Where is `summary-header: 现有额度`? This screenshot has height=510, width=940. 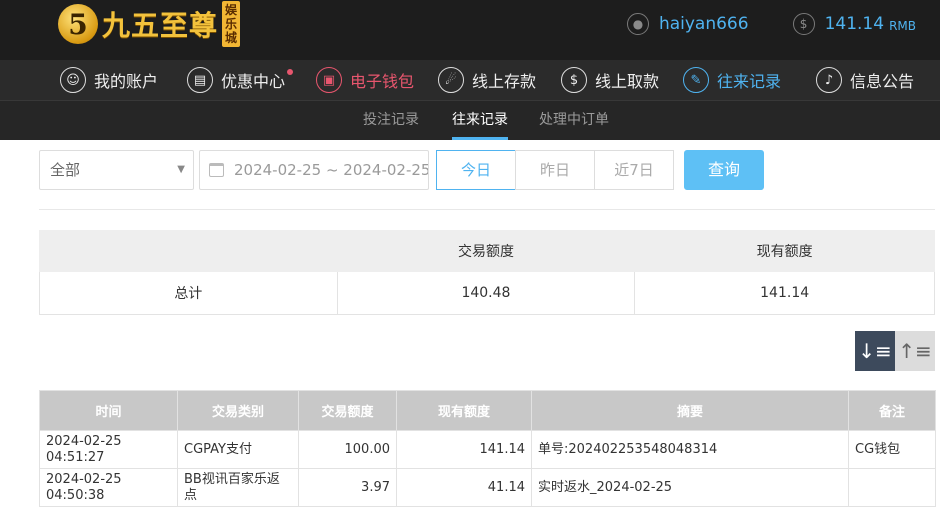
summary-header: 现有额度 is located at coordinates (784, 251).